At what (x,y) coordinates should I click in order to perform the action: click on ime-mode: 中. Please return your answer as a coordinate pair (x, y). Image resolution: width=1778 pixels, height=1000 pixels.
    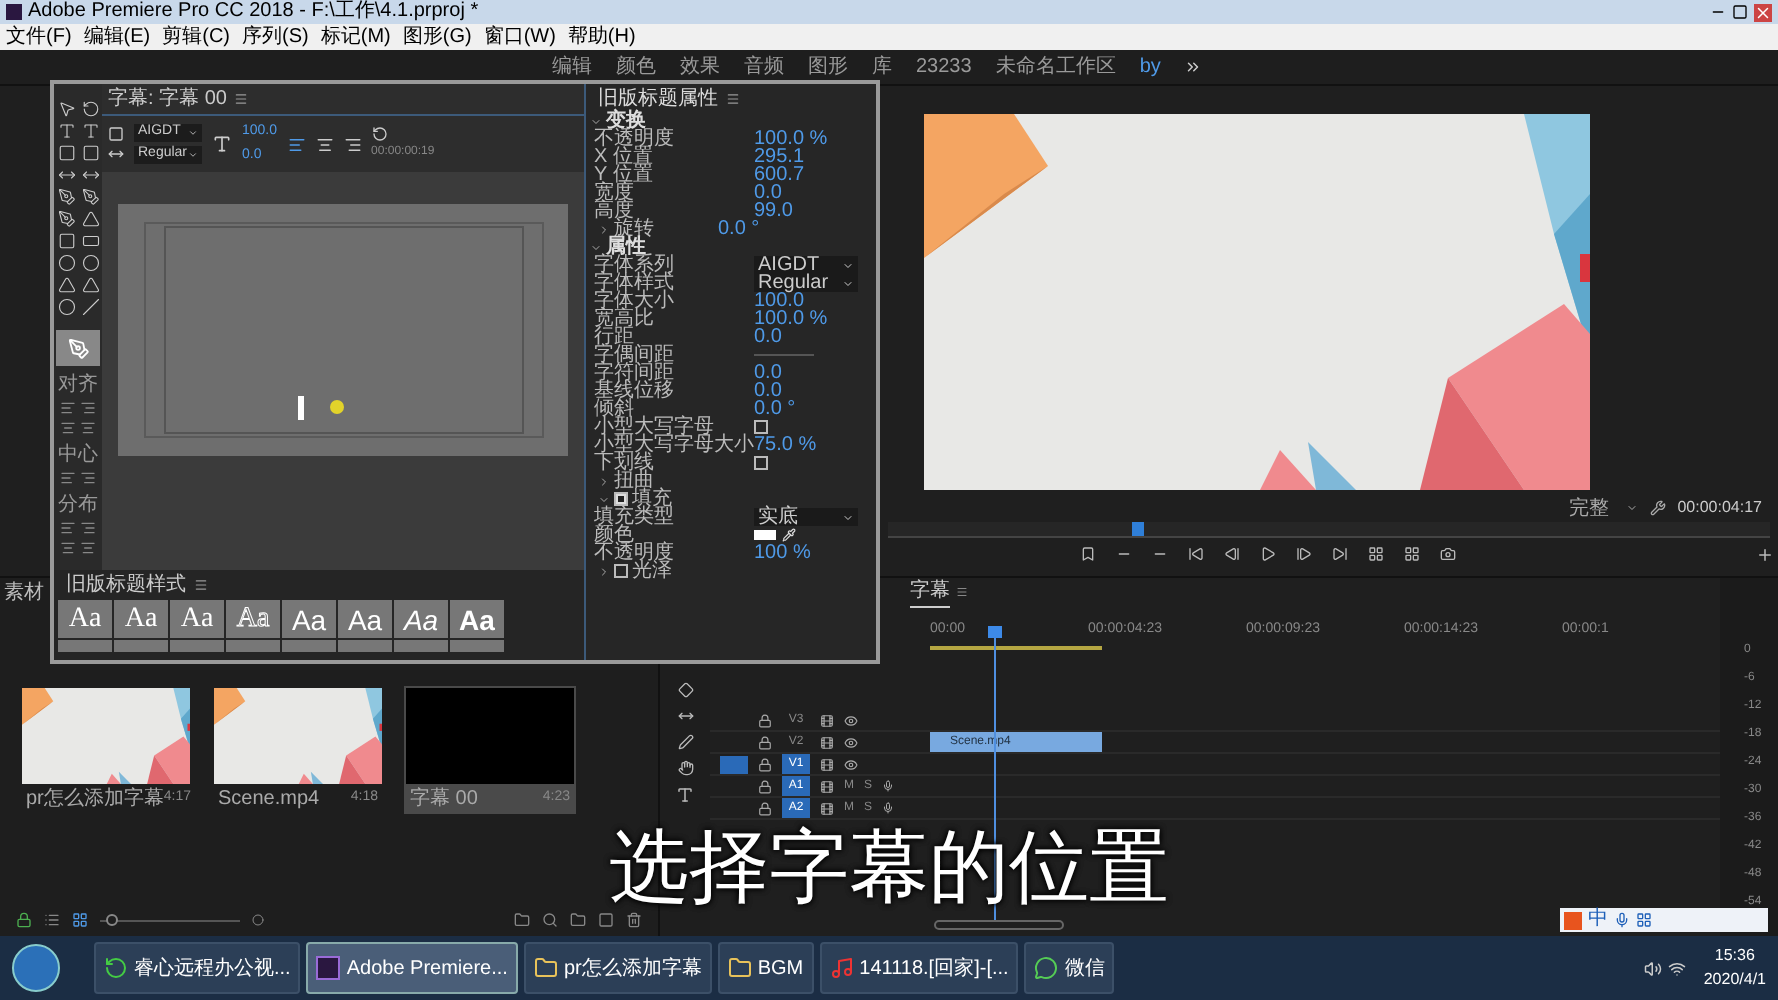
    Looking at the image, I should click on (1598, 920).